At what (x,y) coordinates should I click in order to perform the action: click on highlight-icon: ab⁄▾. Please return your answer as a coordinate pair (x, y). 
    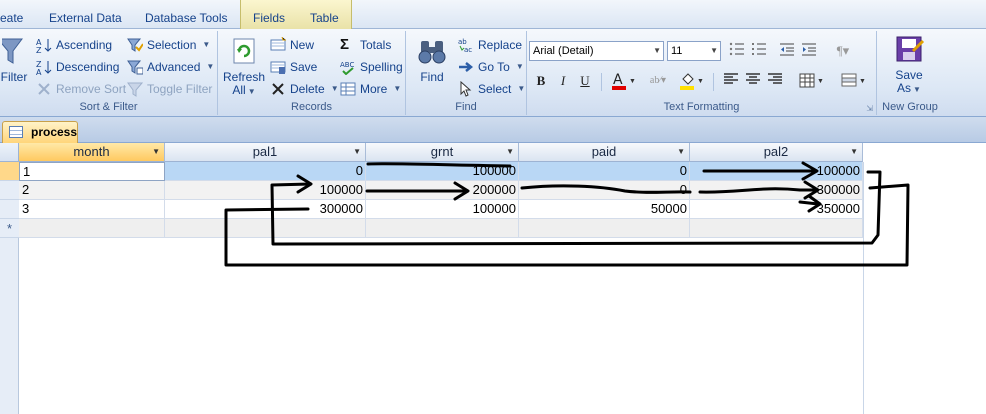
    Looking at the image, I should click on (658, 81).